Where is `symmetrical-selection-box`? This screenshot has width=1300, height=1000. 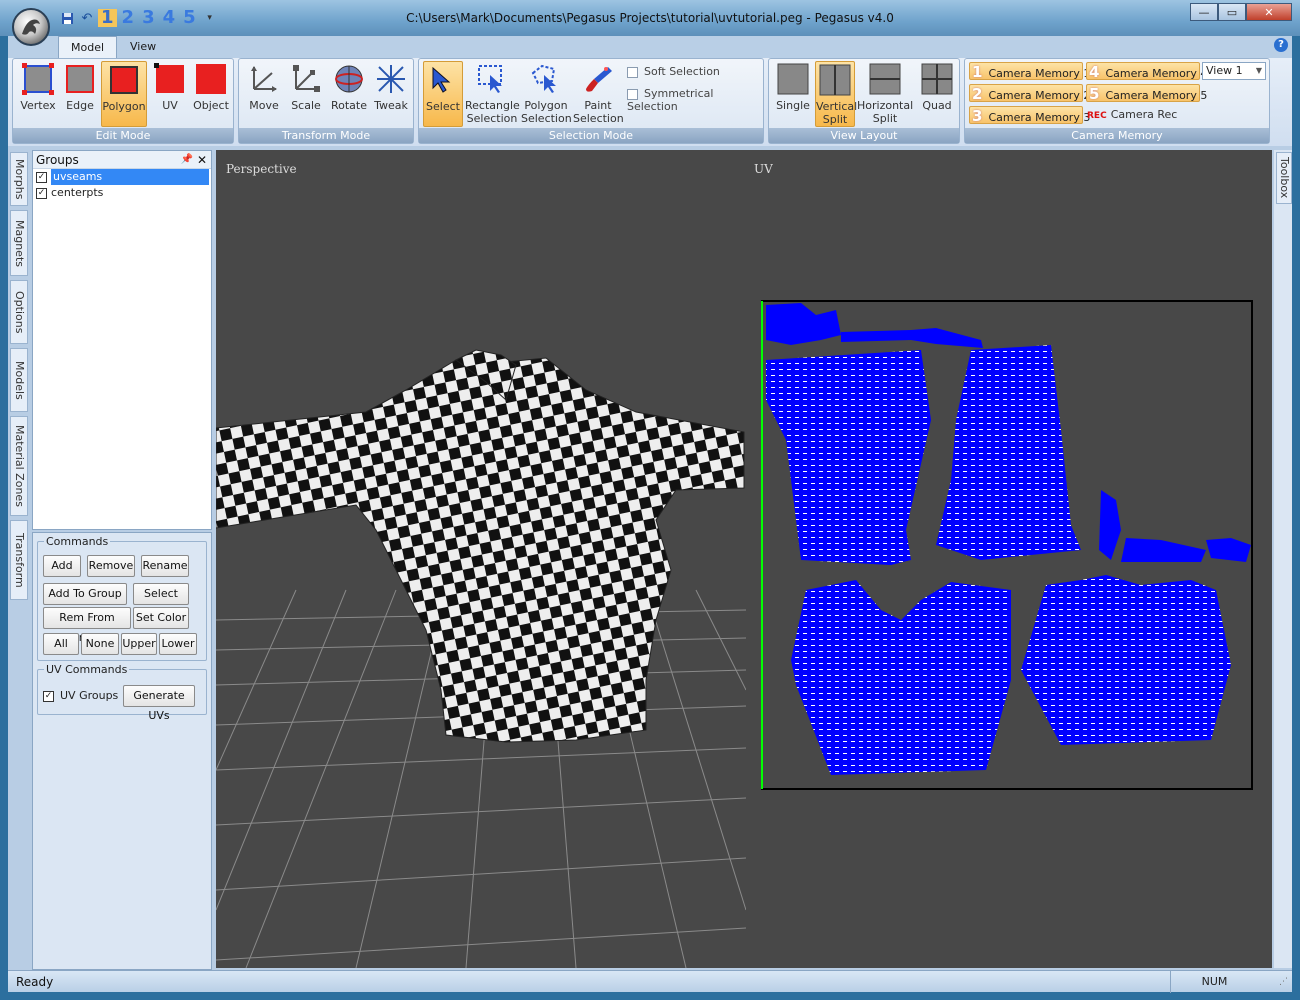 symmetrical-selection-box is located at coordinates (632, 94).